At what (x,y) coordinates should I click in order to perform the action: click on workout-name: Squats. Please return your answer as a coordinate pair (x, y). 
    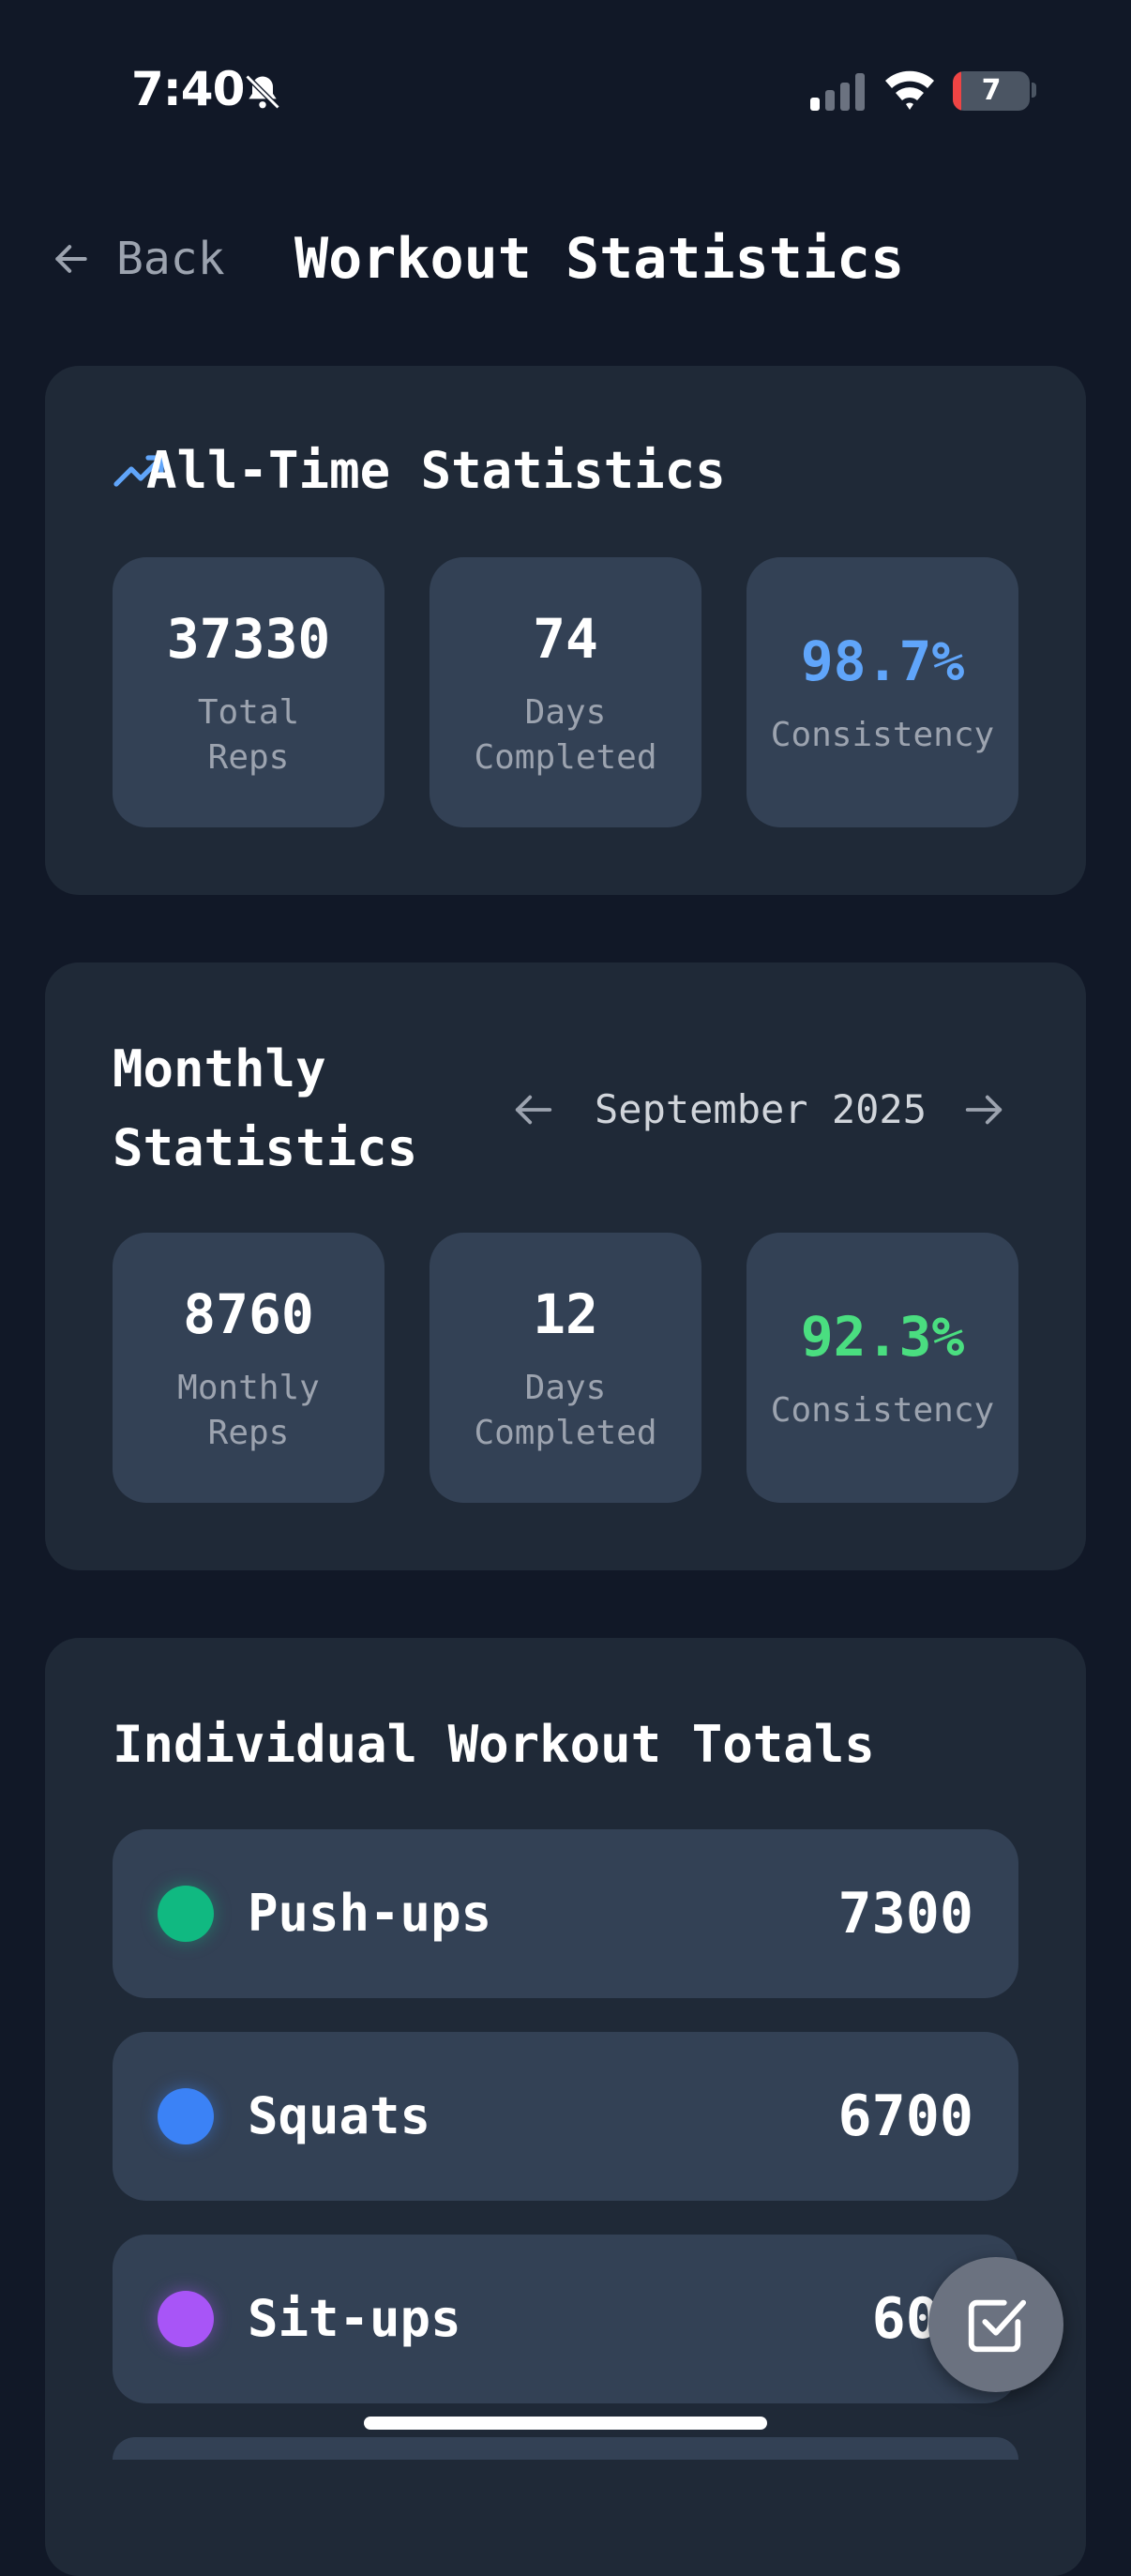
    Looking at the image, I should click on (339, 2115).